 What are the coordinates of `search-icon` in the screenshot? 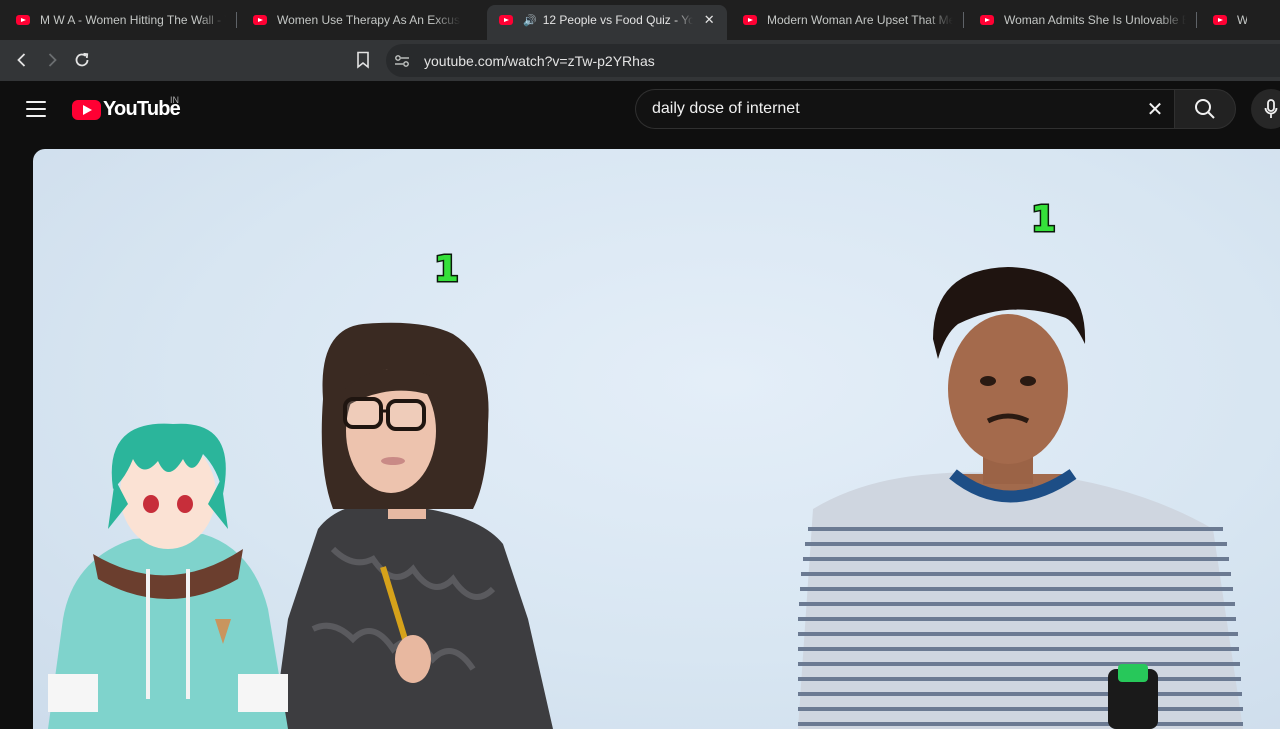 It's located at (1205, 109).